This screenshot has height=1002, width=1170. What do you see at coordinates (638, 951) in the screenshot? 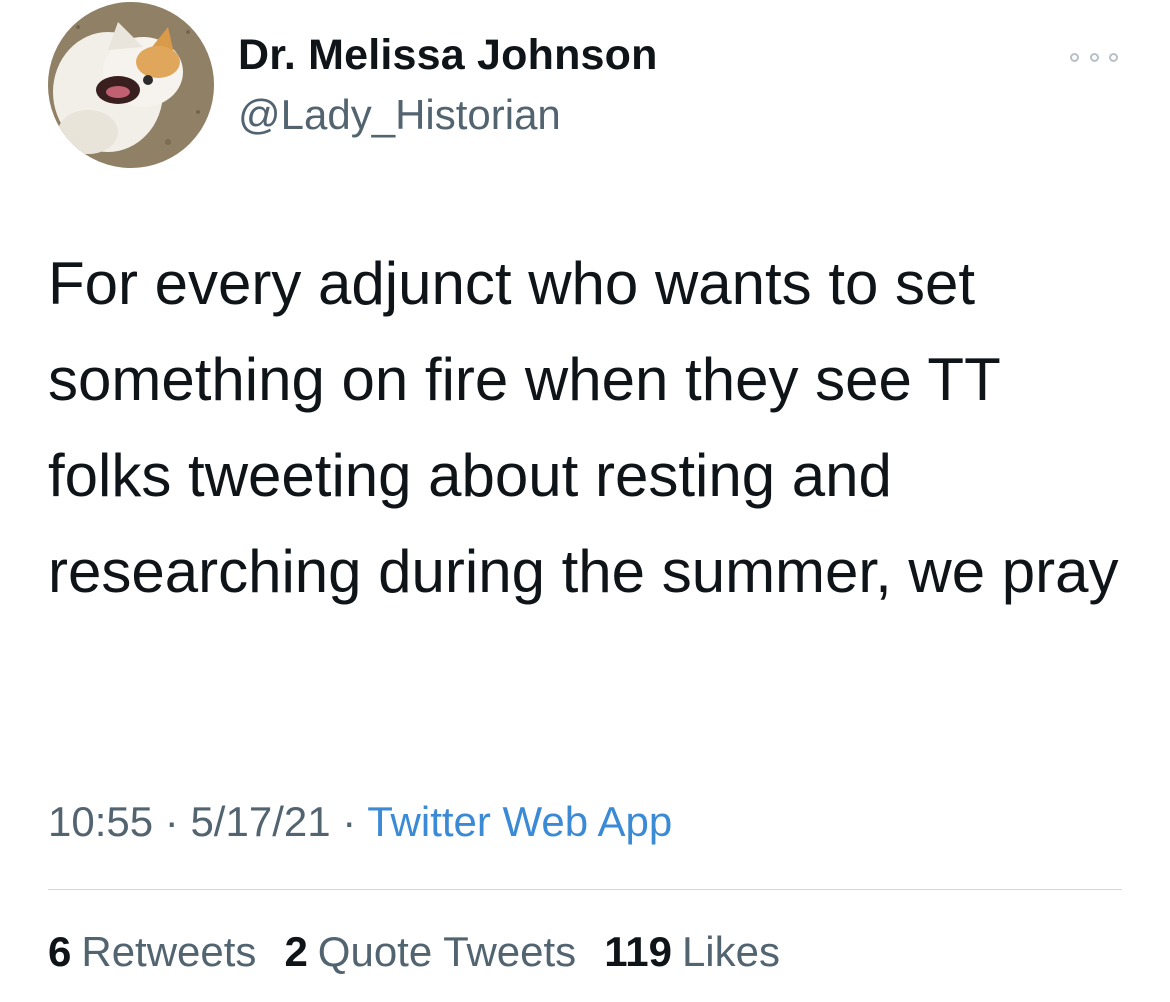
I see `likes-count: 119` at bounding box center [638, 951].